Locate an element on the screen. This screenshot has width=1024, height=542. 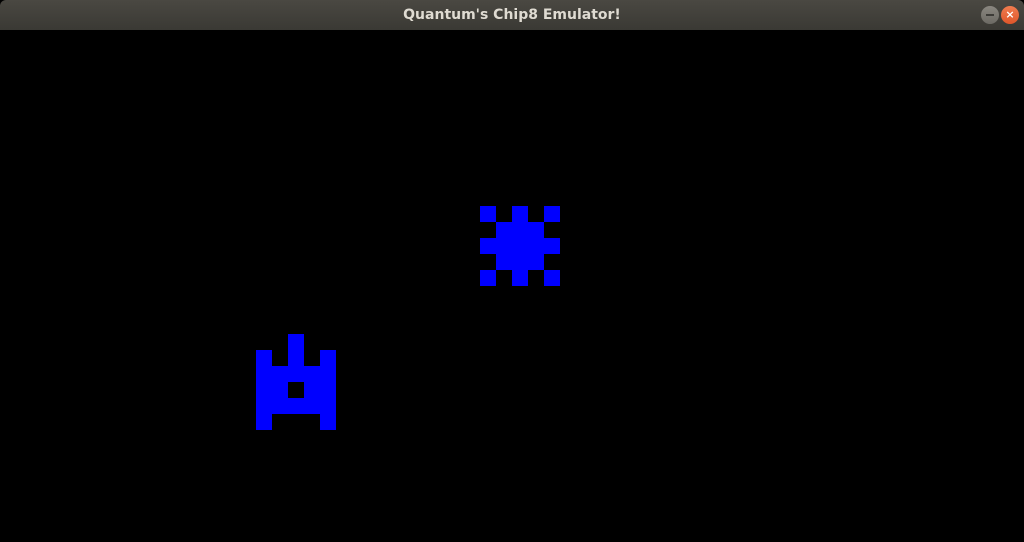
close-button: × is located at coordinates (1010, 15).